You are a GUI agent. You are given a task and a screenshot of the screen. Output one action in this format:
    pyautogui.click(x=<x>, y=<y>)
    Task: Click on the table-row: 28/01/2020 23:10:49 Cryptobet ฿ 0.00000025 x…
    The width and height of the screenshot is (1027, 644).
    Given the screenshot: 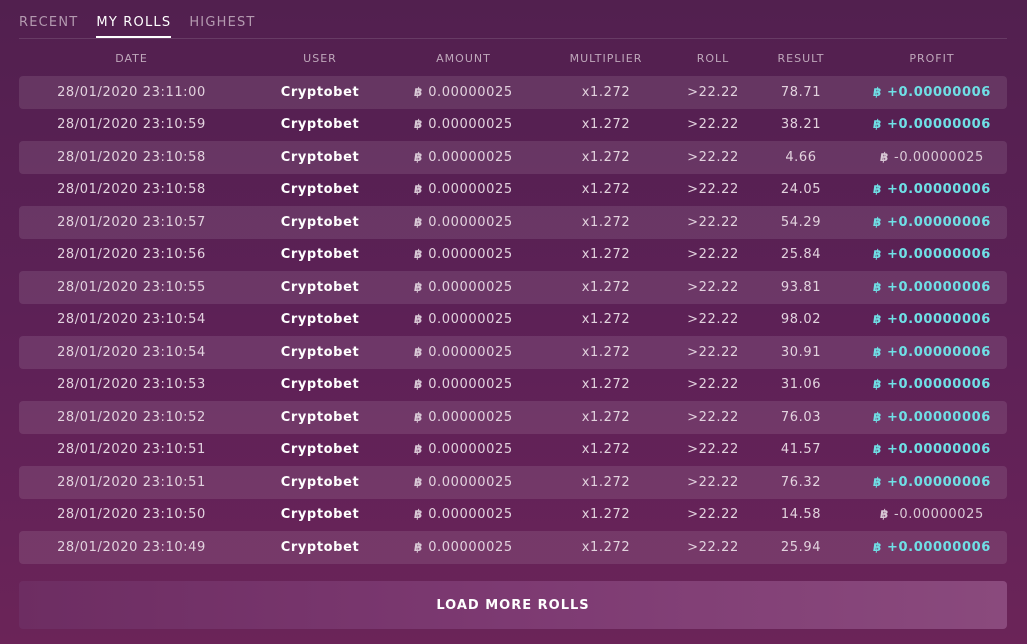 What is the action you would take?
    pyautogui.click(x=513, y=547)
    